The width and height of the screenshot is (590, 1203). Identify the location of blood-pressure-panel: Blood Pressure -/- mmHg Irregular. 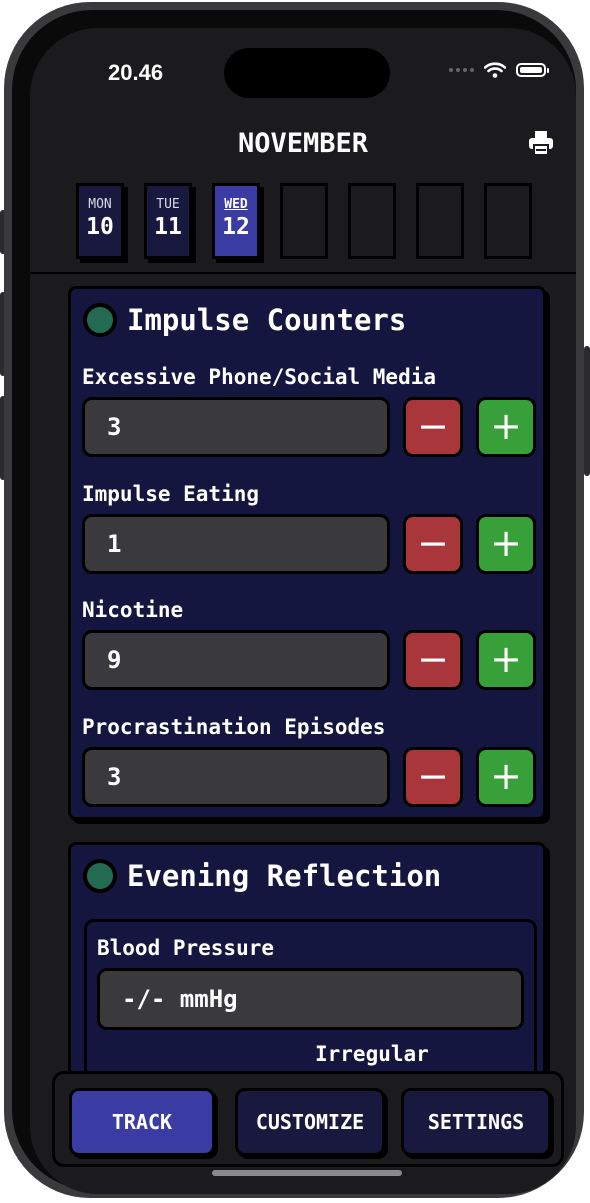
(310, 1004).